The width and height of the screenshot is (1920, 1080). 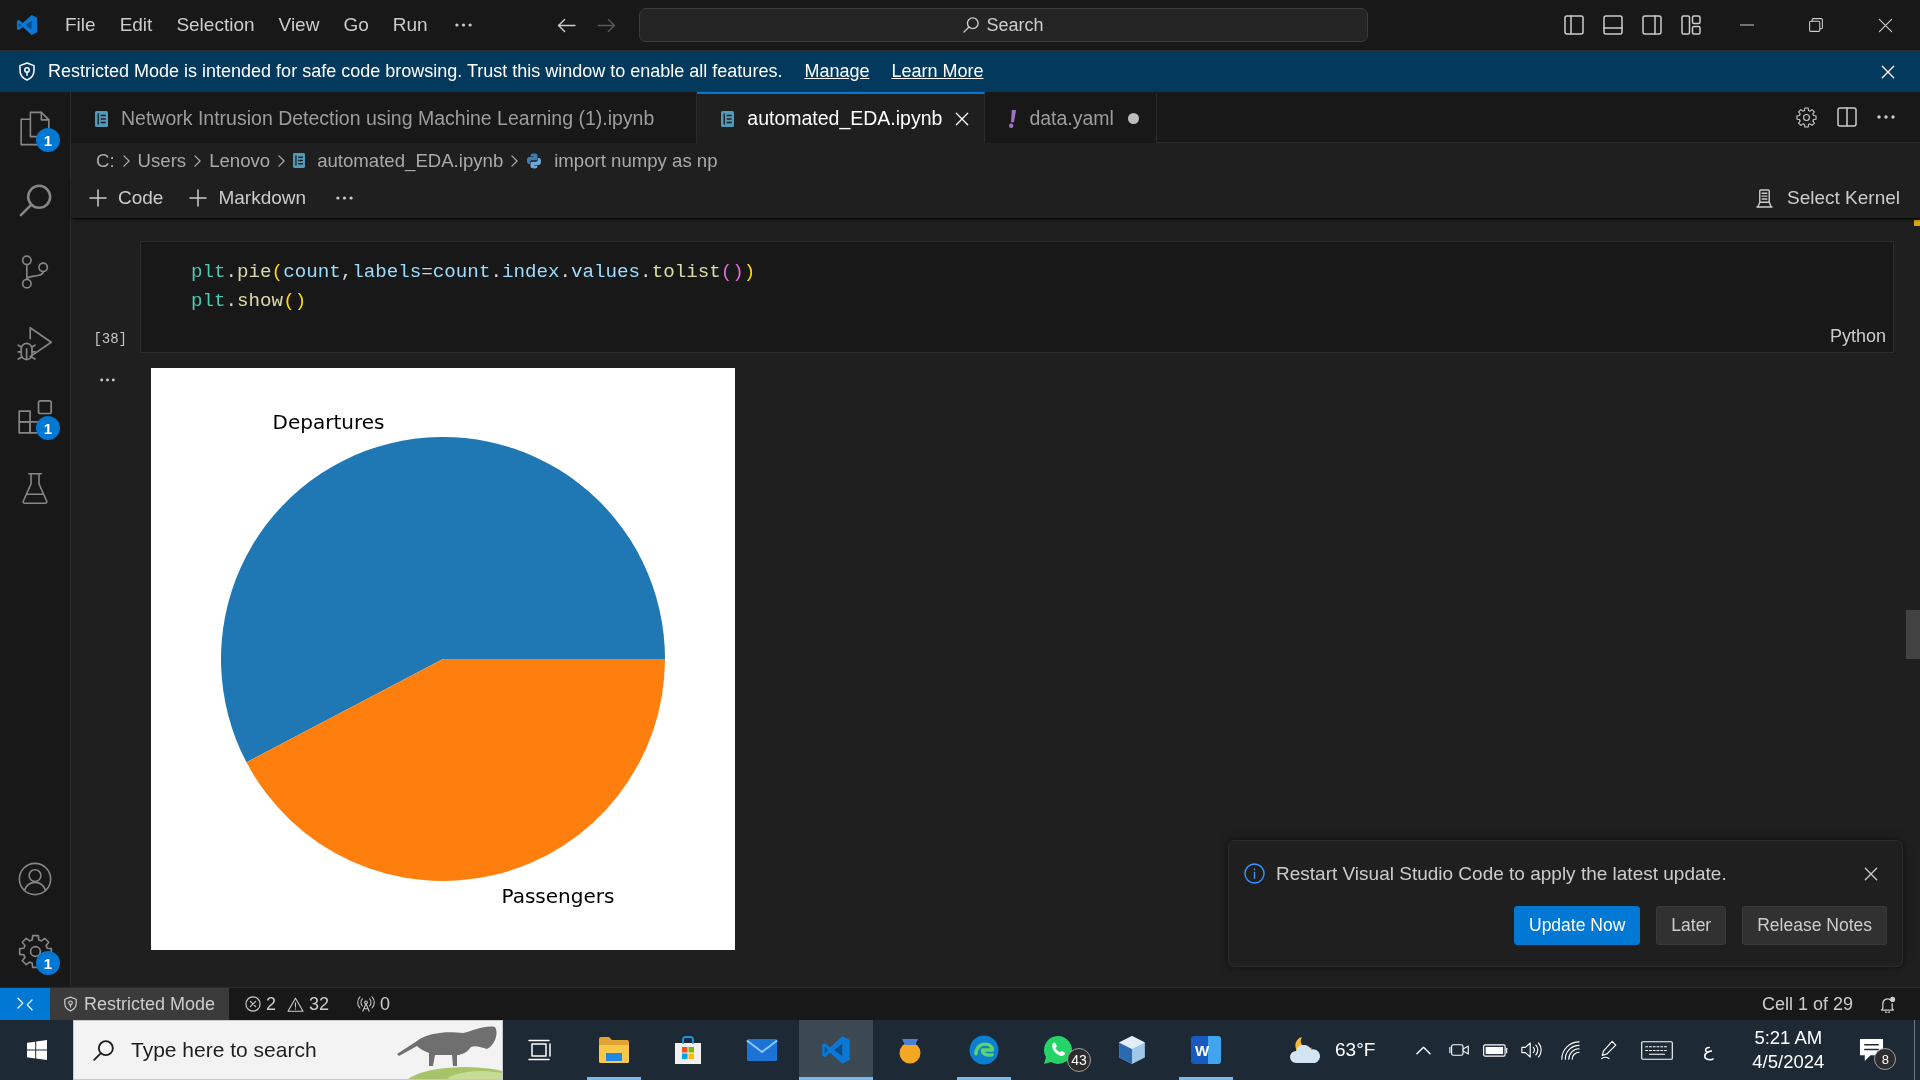 What do you see at coordinates (299, 25) in the screenshot?
I see `menu-item: View` at bounding box center [299, 25].